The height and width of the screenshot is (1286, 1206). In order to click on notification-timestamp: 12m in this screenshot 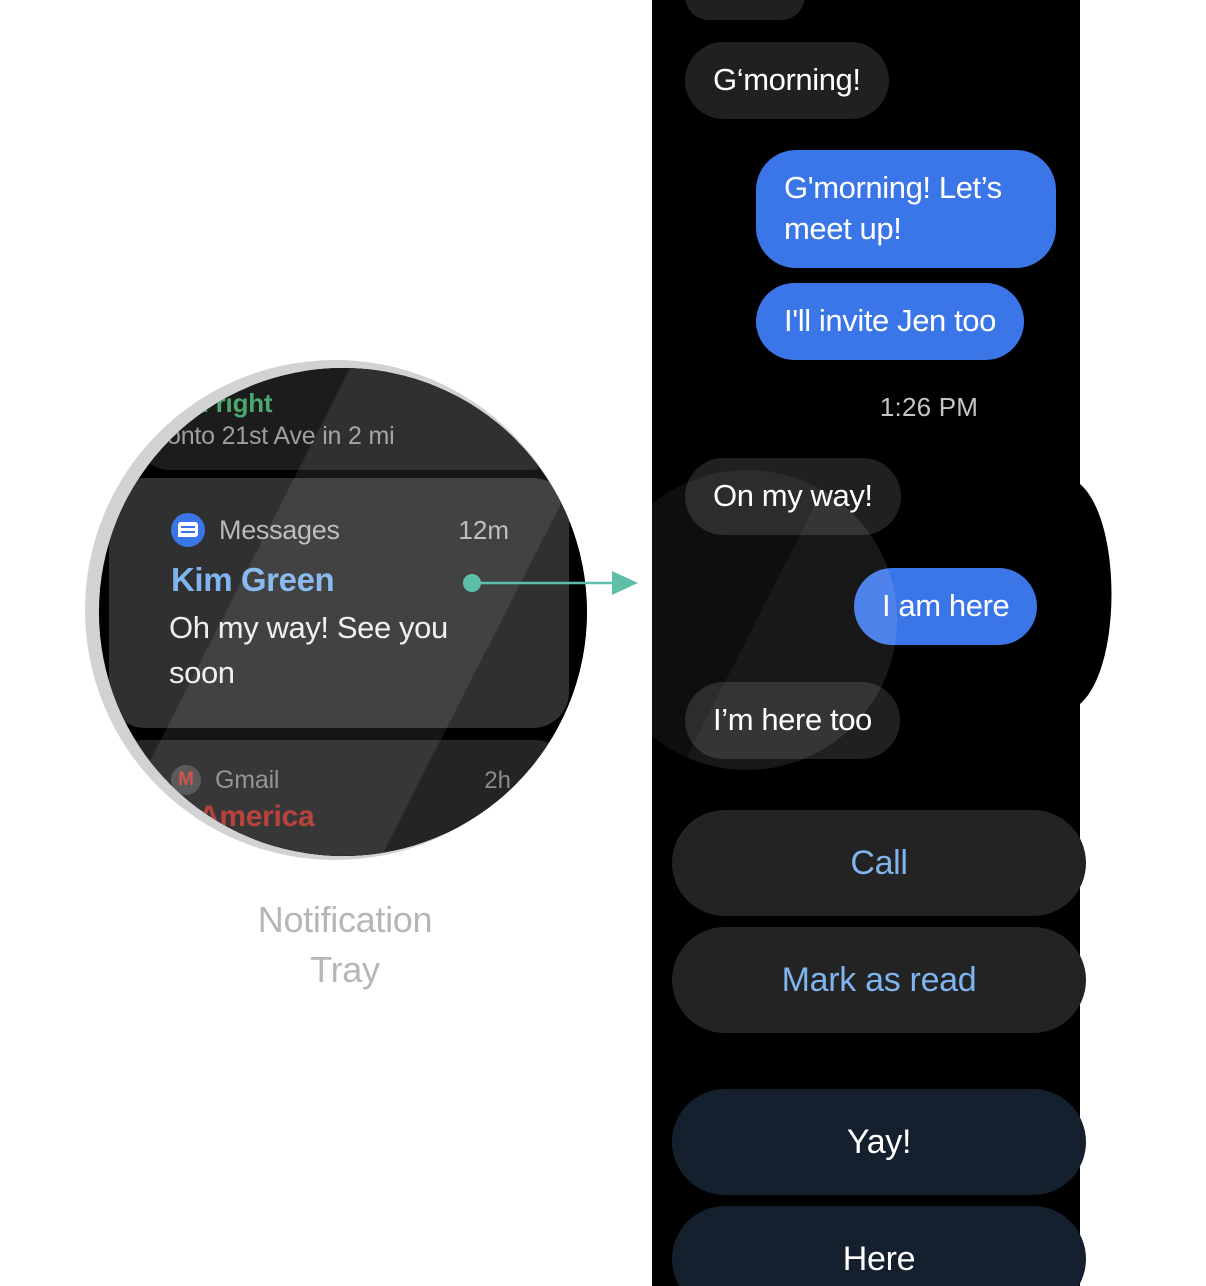, I will do `click(483, 530)`.